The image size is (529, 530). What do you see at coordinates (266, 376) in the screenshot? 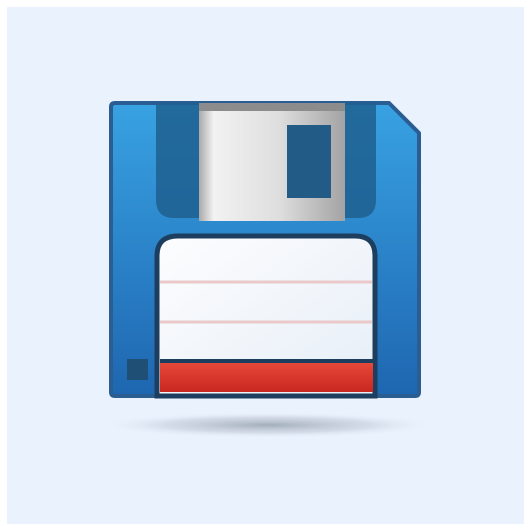
I see `label-stripe` at bounding box center [266, 376].